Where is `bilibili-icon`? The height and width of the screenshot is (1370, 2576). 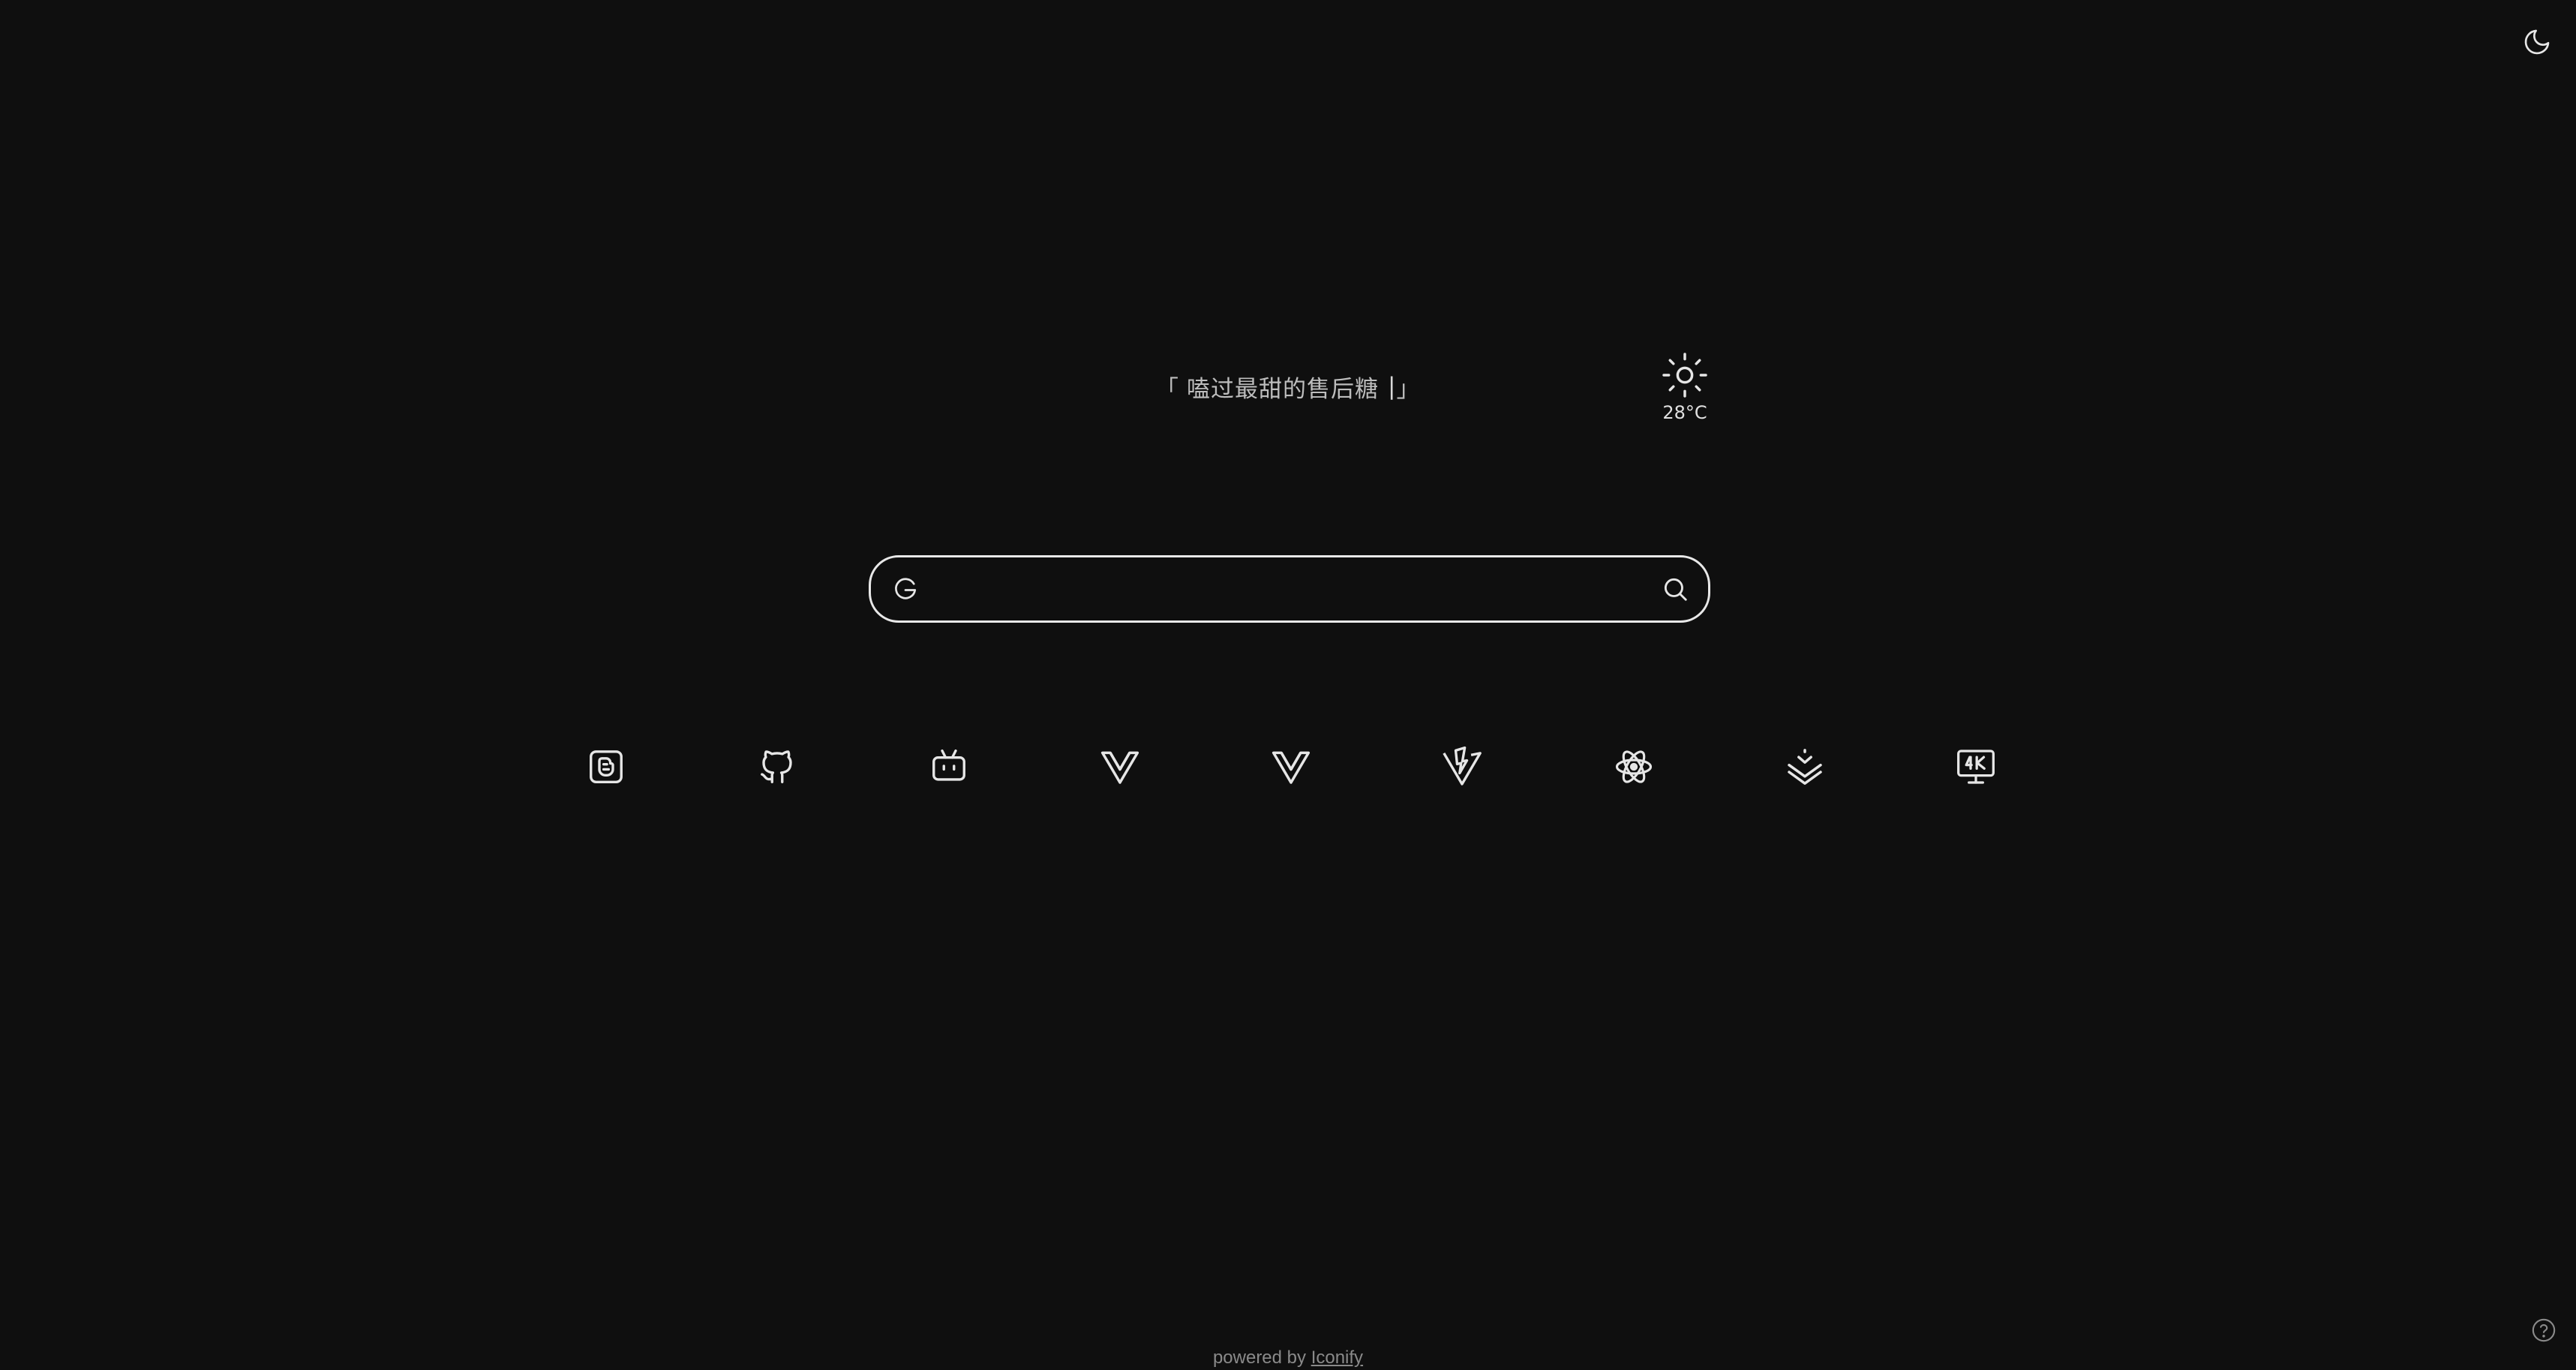
bilibili-icon is located at coordinates (948, 765).